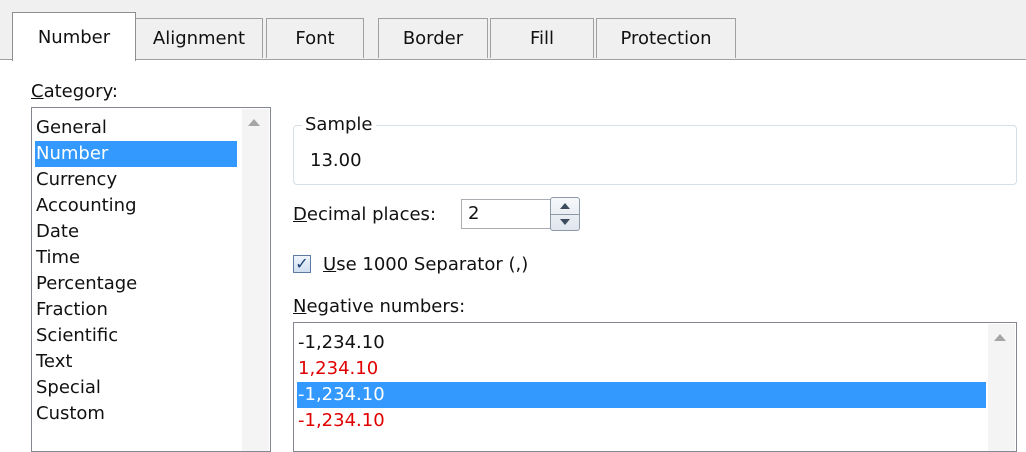 The image size is (1026, 452). What do you see at coordinates (86, 206) in the screenshot?
I see `category-item-accounting: Accounting` at bounding box center [86, 206].